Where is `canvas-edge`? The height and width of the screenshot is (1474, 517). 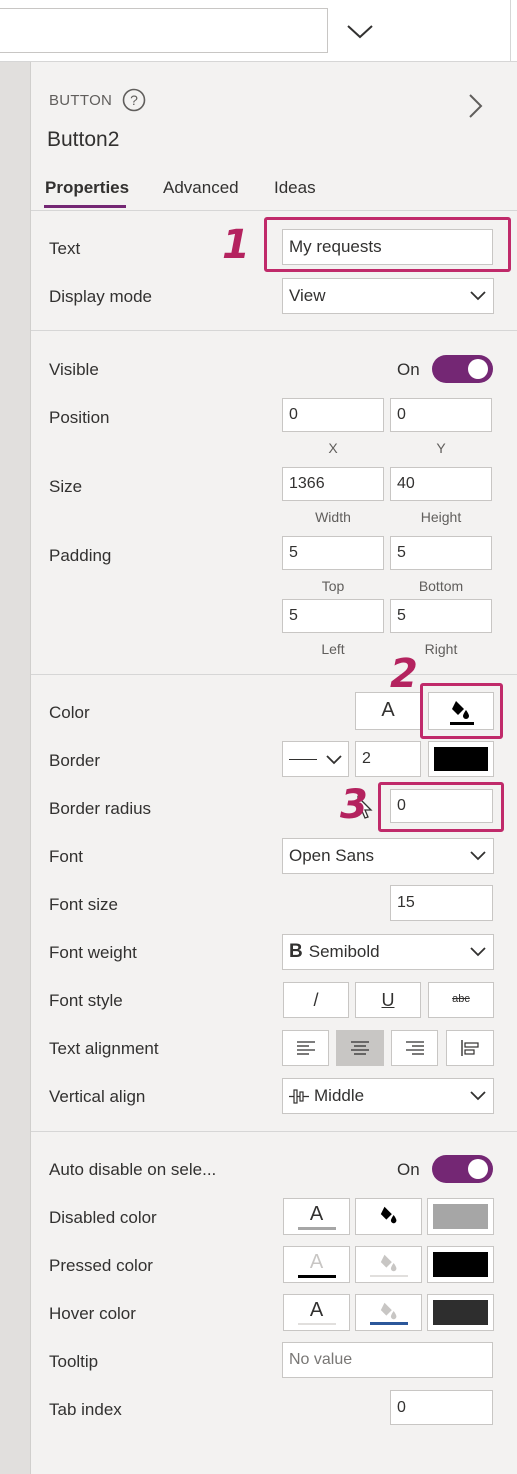 canvas-edge is located at coordinates (15, 768).